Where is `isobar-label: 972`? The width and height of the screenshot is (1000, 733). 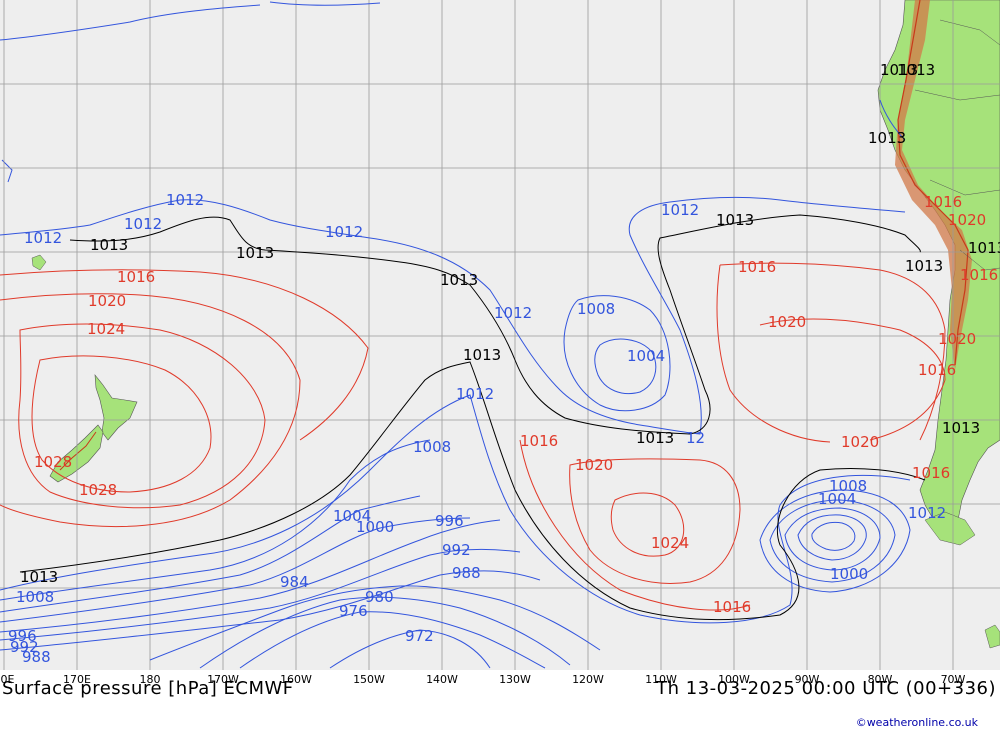
isobar-label: 972 is located at coordinates (419, 636).